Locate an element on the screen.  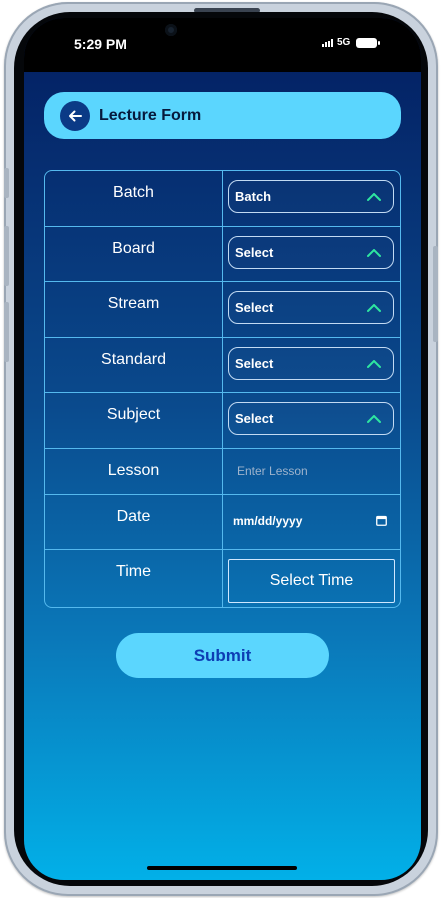
back-button is located at coordinates (75, 116).